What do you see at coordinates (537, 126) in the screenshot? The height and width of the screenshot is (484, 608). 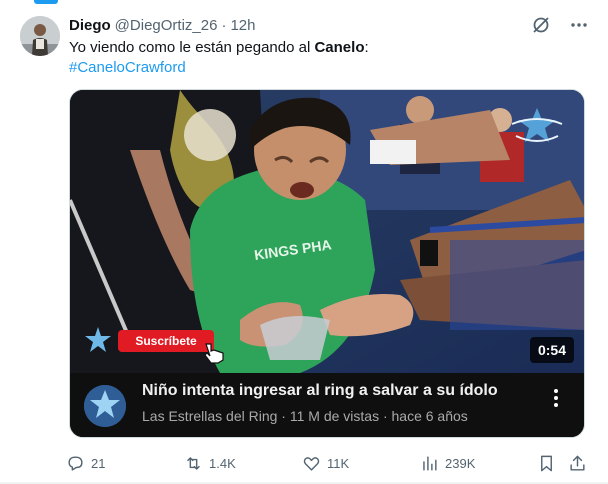 I see `channel-watermark` at bounding box center [537, 126].